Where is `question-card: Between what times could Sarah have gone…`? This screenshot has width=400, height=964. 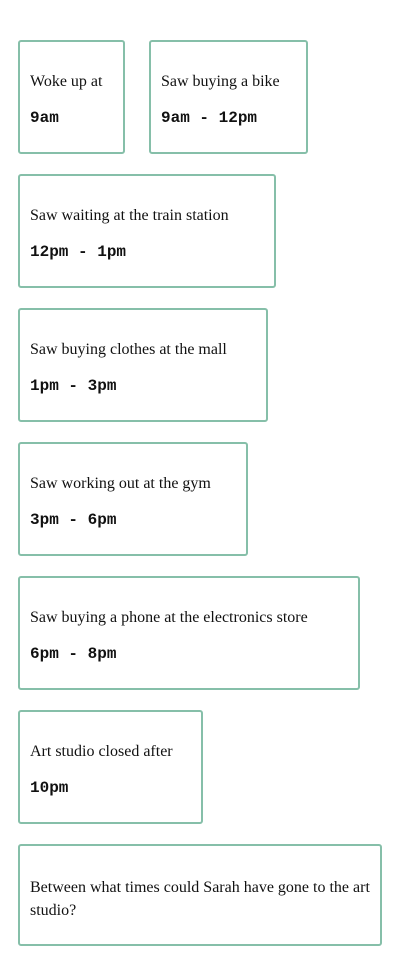
question-card: Between what times could Sarah have gone… is located at coordinates (200, 895).